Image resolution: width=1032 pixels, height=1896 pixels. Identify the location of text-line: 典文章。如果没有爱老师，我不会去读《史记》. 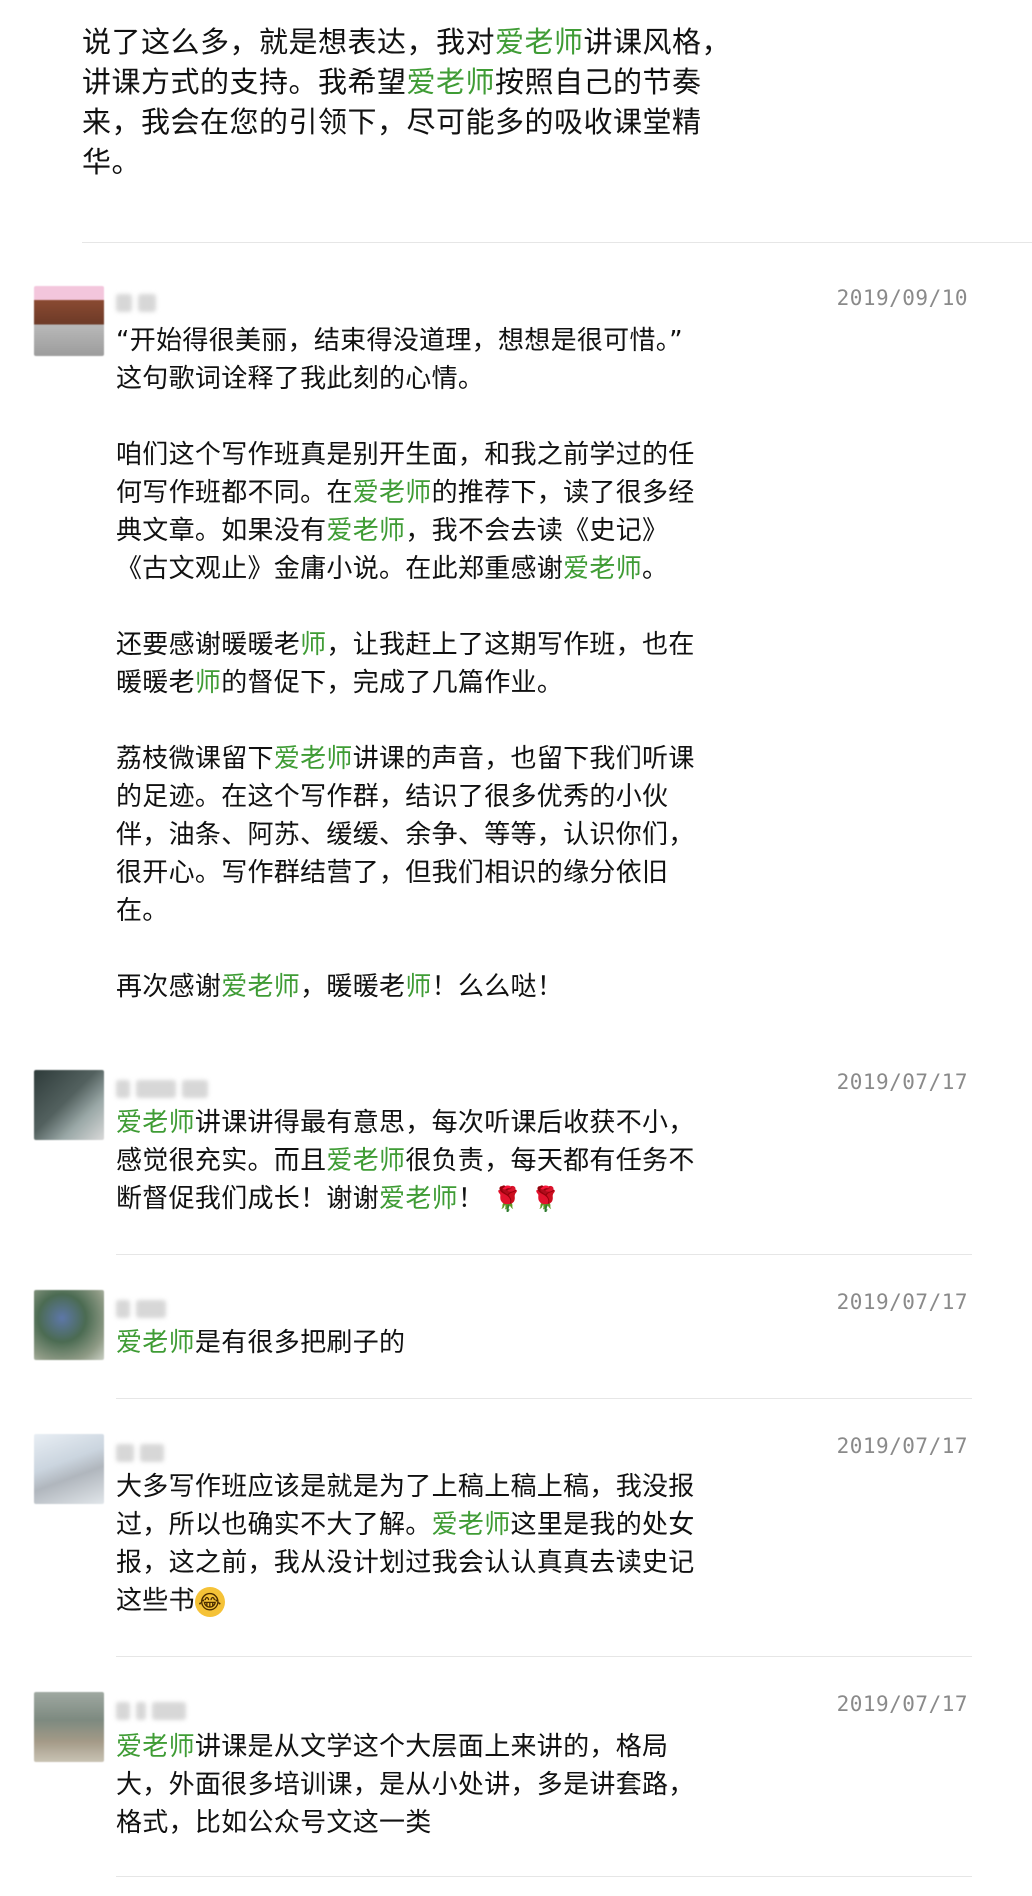
(392, 531).